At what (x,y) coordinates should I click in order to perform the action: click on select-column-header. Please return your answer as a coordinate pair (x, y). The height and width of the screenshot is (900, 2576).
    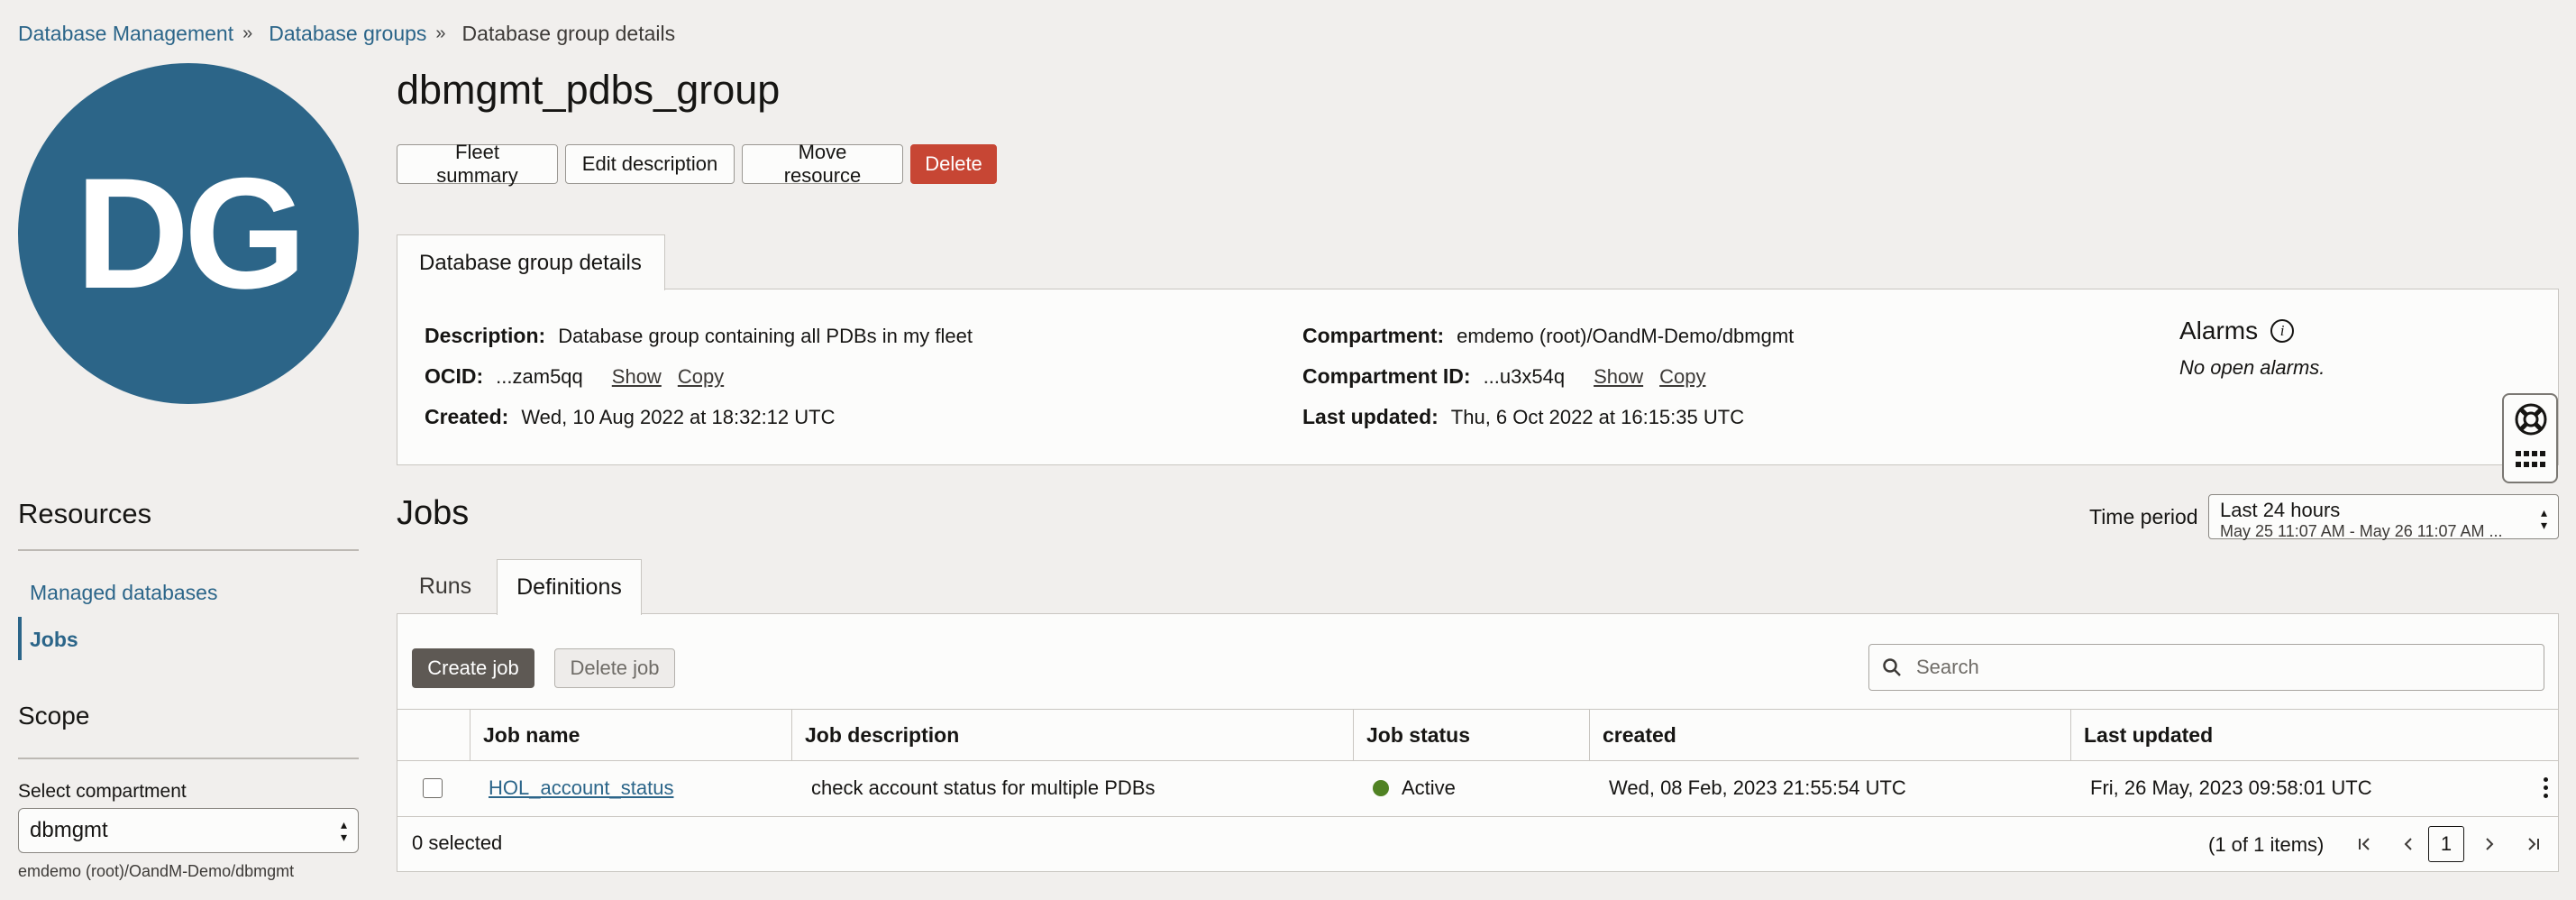
    Looking at the image, I should click on (433, 735).